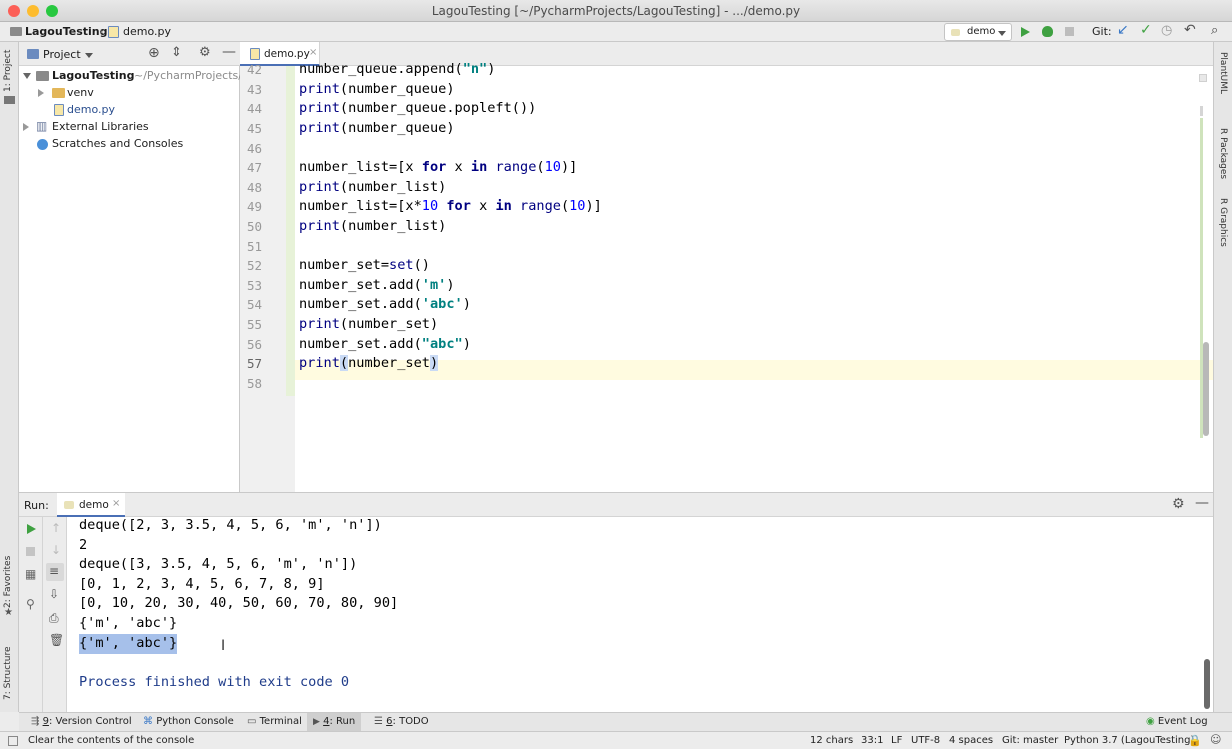 The width and height of the screenshot is (1232, 749). I want to click on run-icon, so click(1025, 32).